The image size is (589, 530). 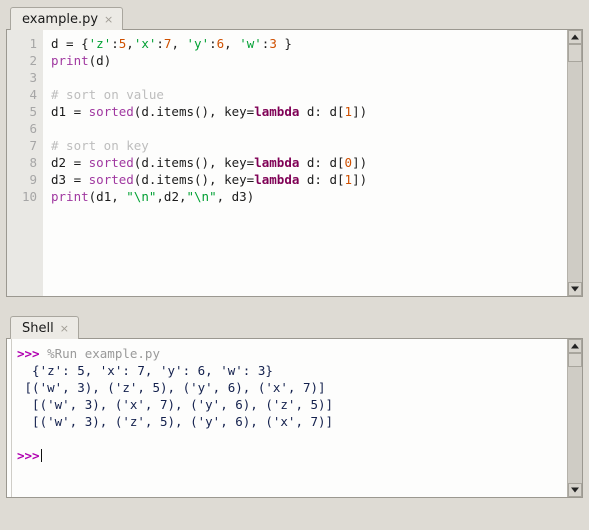 I want to click on editor-vertical-scrollbar, so click(x=574, y=163).